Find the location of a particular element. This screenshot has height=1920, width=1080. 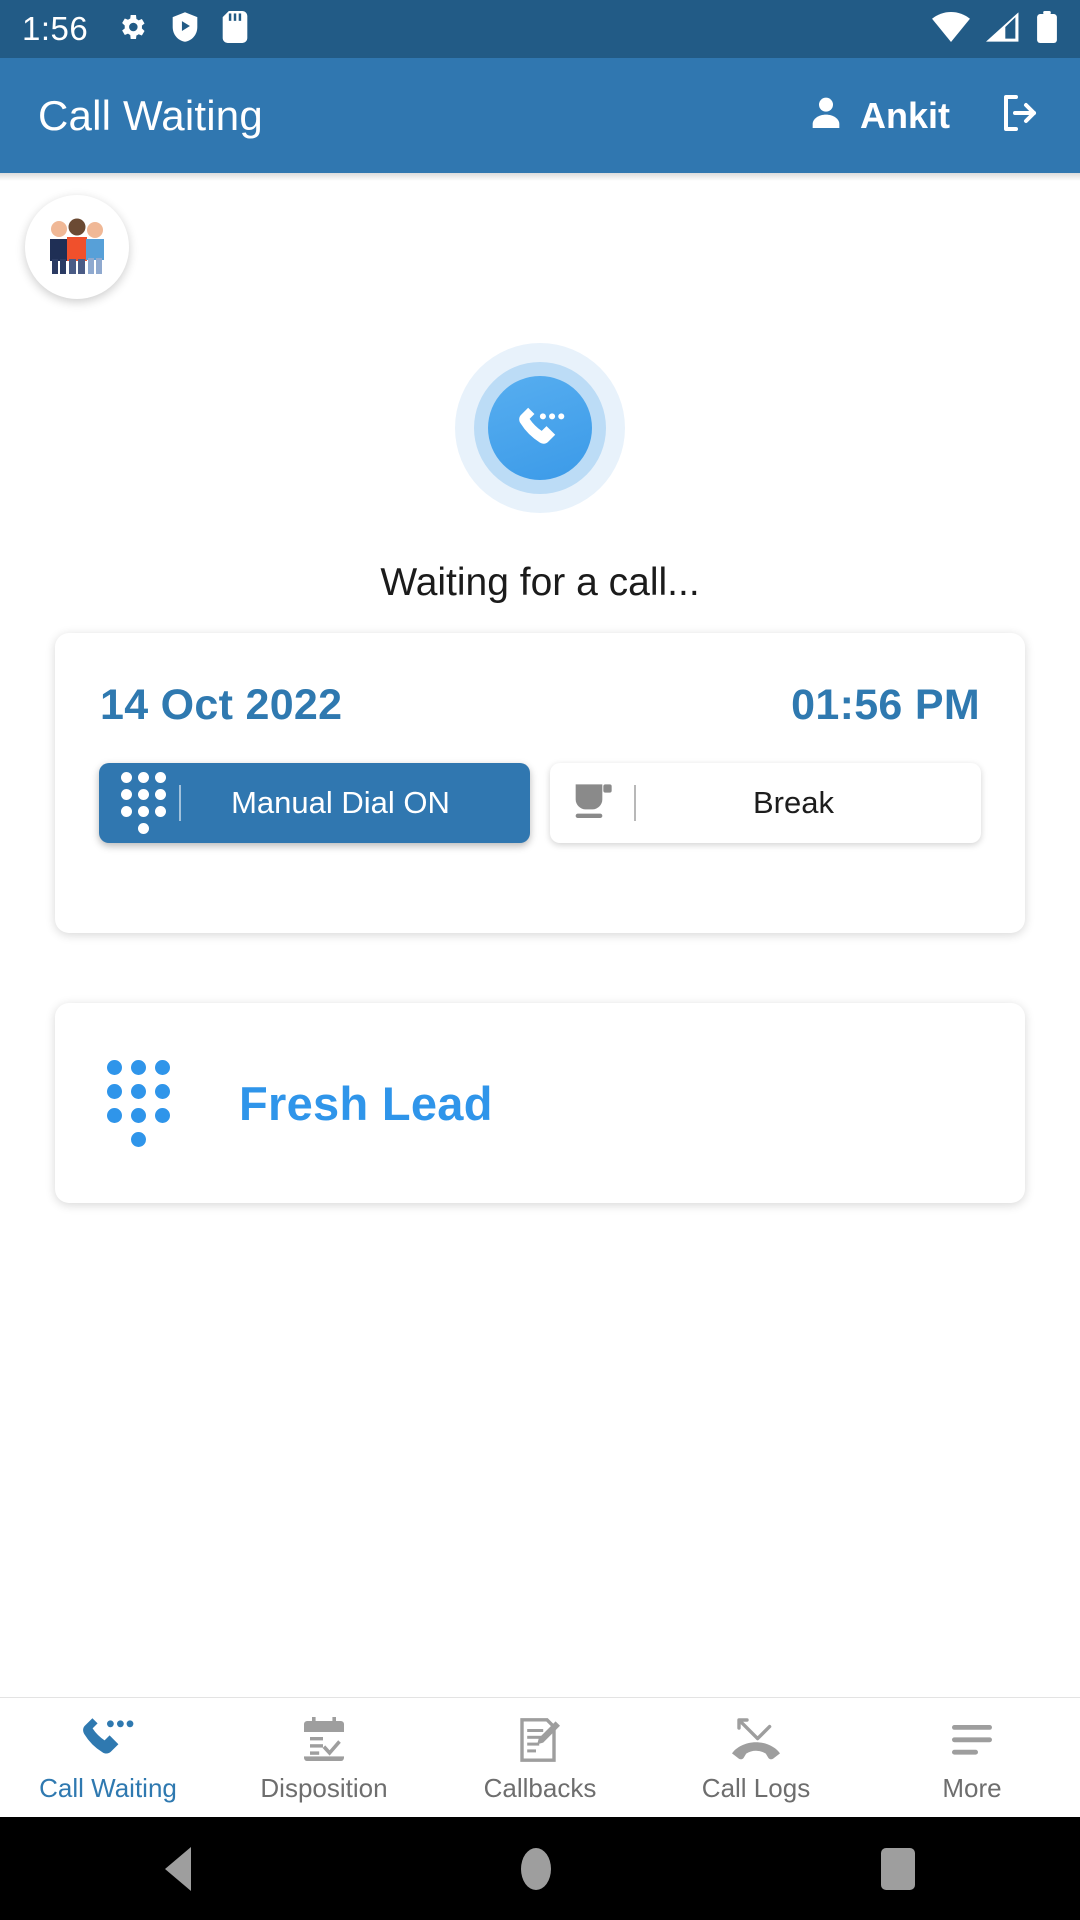

status-bar-left-icons is located at coordinates (182, 29).